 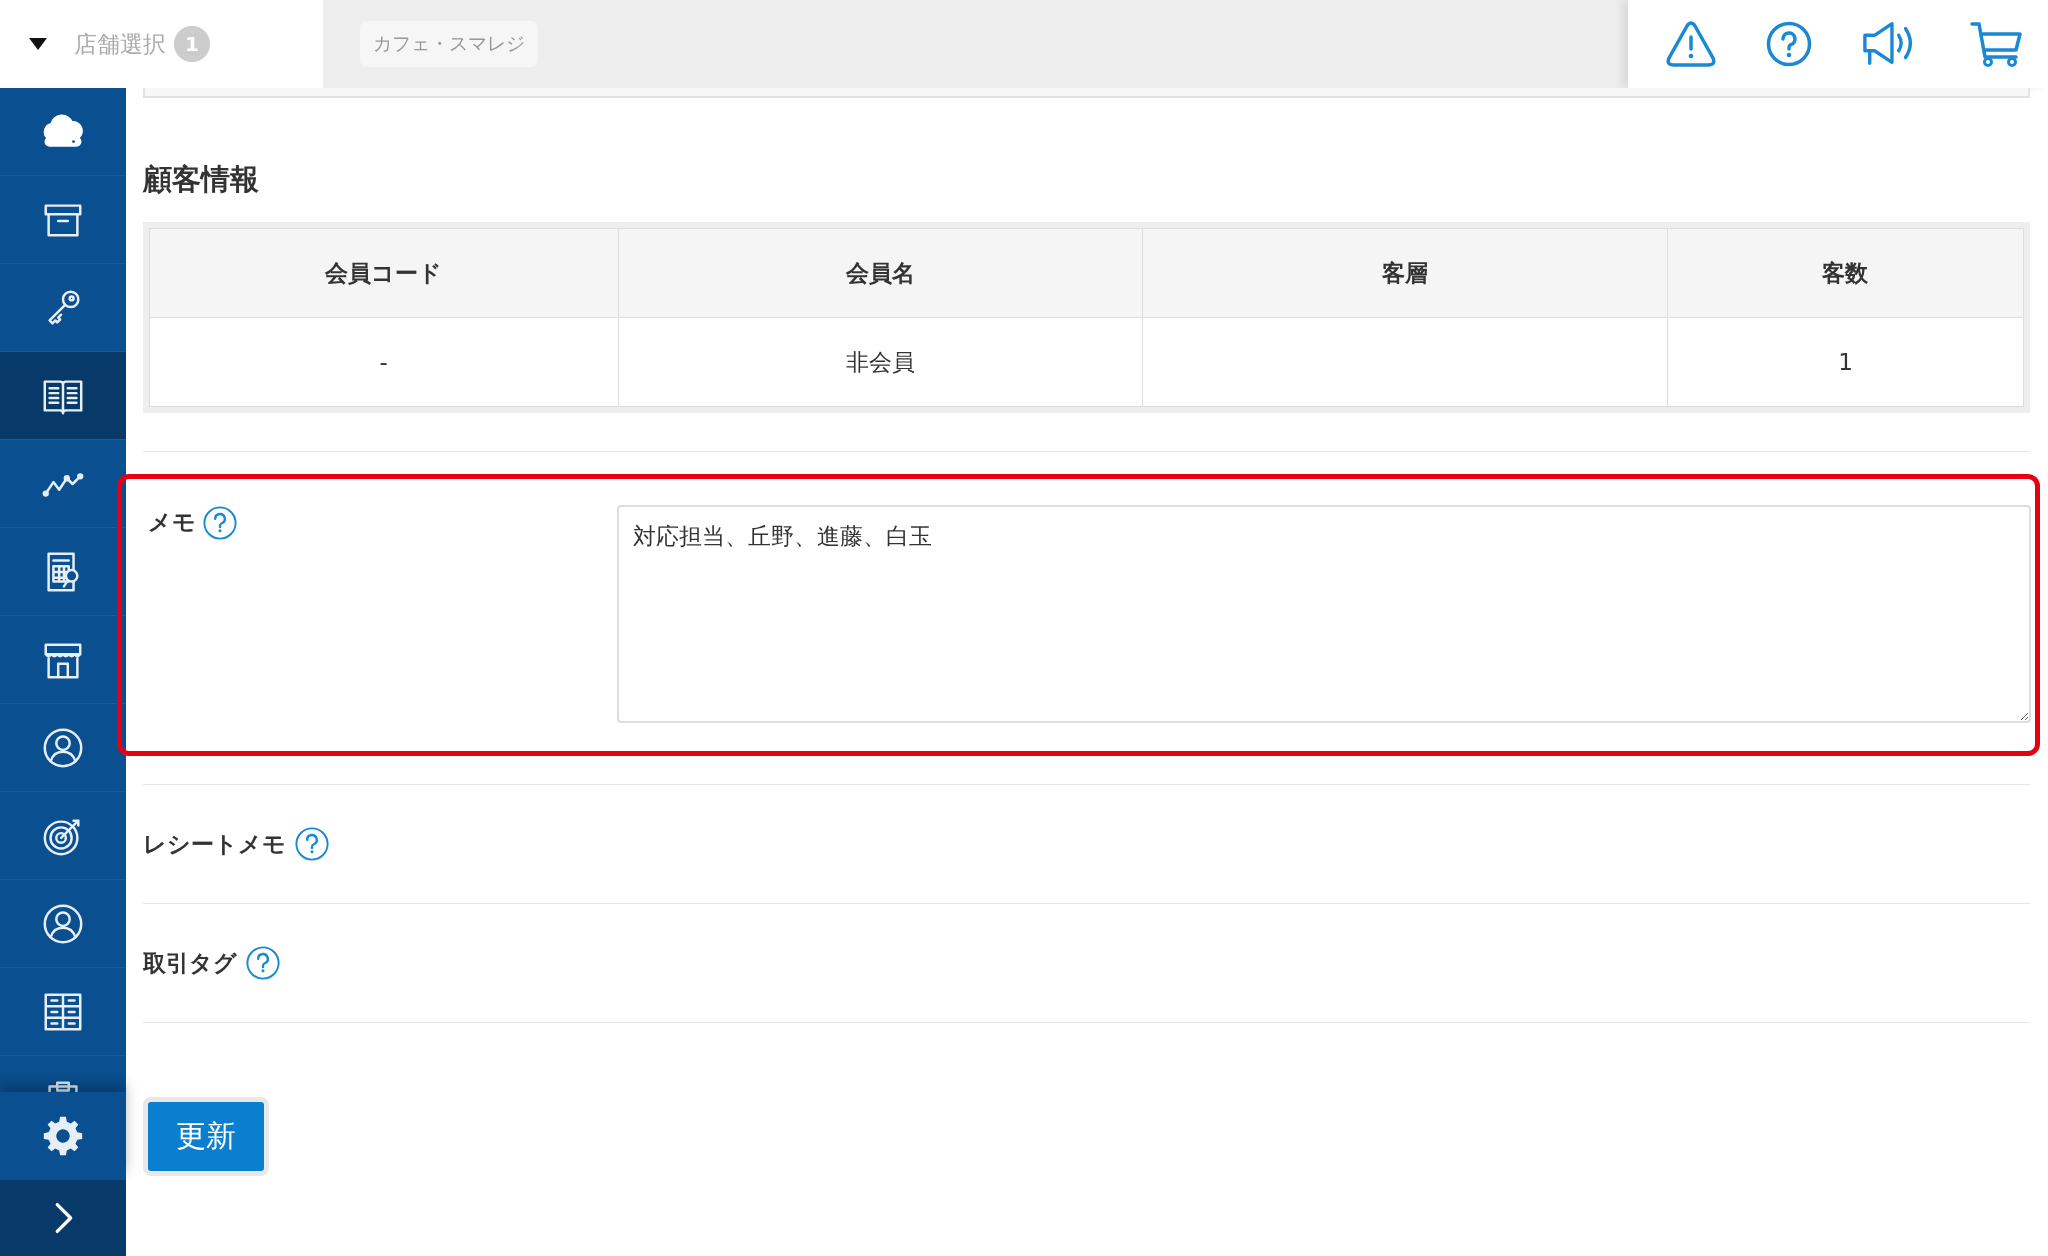 I want to click on column-header: 客層, so click(x=1405, y=273).